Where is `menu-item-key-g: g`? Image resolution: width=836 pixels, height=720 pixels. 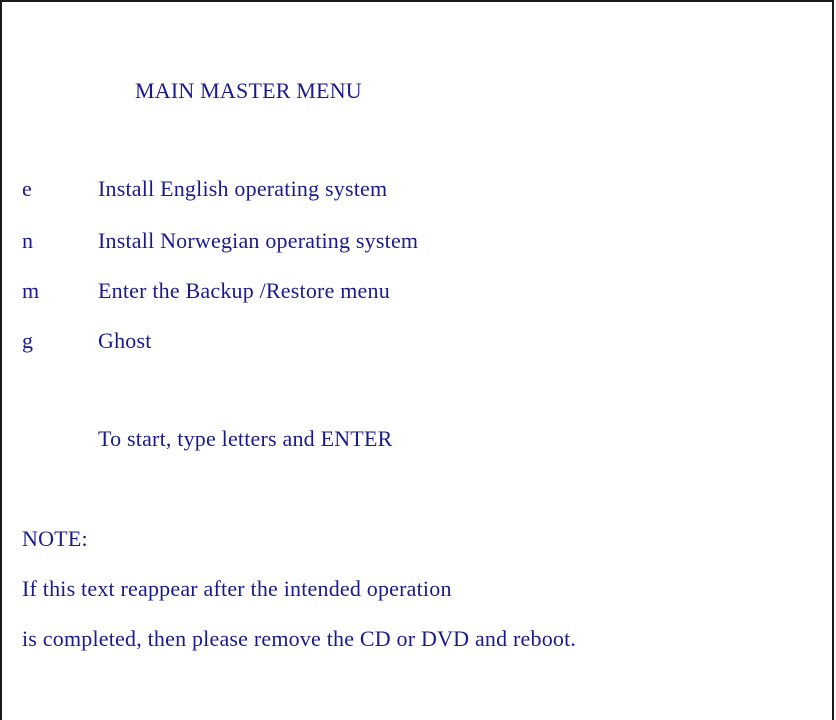 menu-item-key-g: g is located at coordinates (28, 340).